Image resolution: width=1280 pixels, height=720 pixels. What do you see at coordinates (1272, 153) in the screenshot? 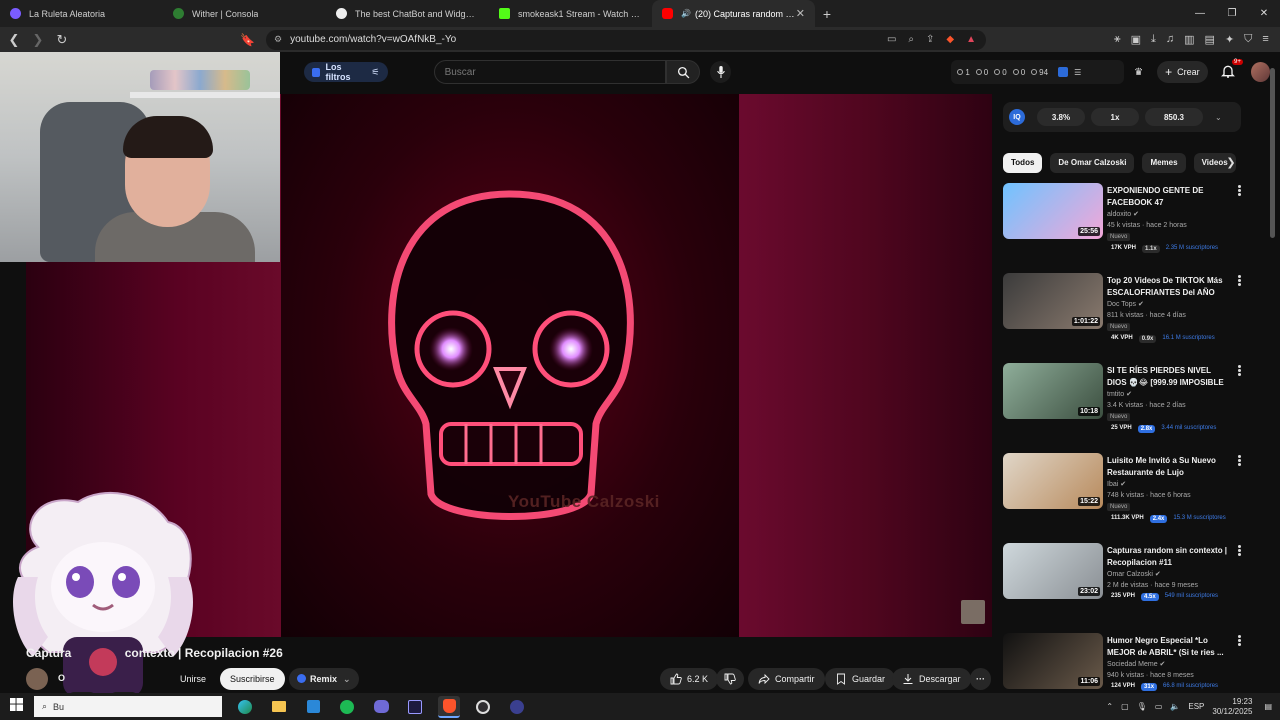
I see `scrollbar-thumb` at bounding box center [1272, 153].